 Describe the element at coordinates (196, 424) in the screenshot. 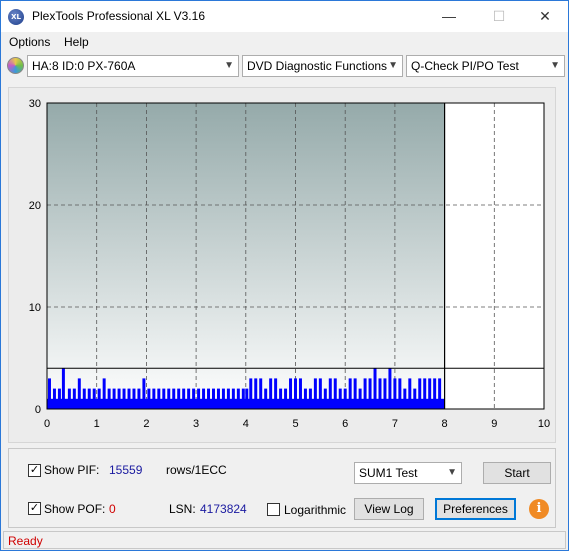

I see `x-tick-label: 3` at that location.